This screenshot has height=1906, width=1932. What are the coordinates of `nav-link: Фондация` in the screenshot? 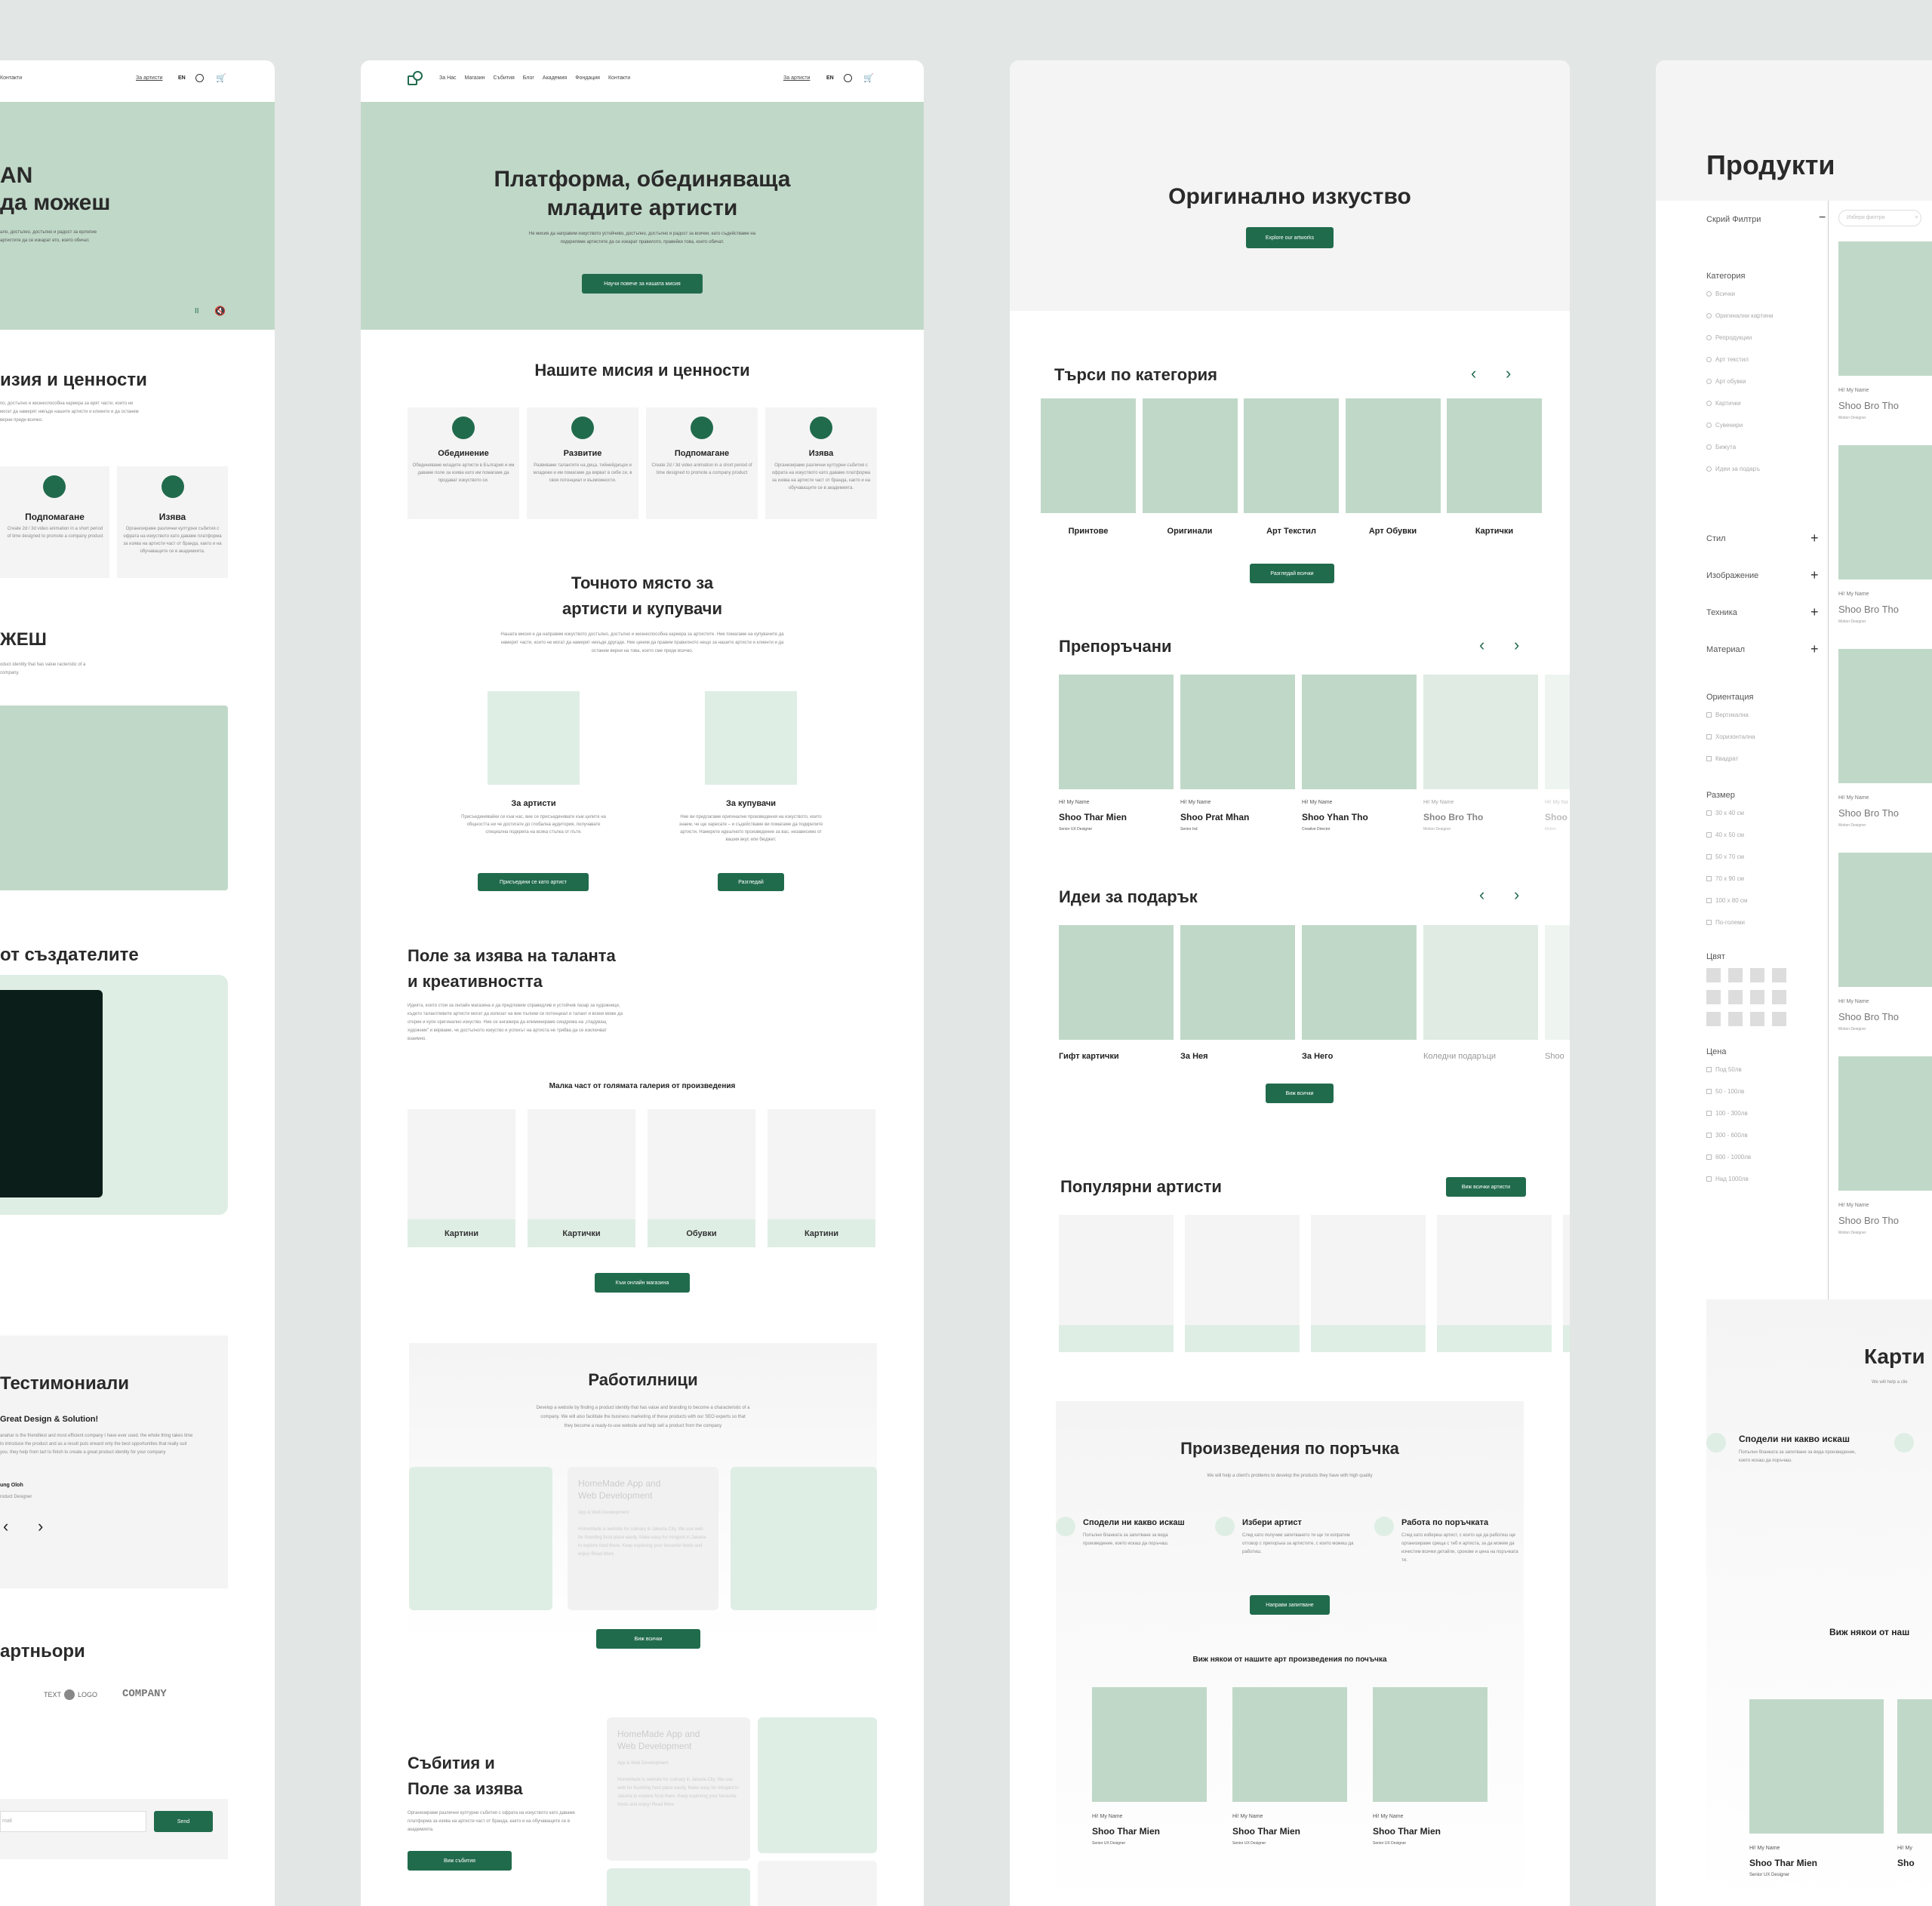 It's located at (587, 78).